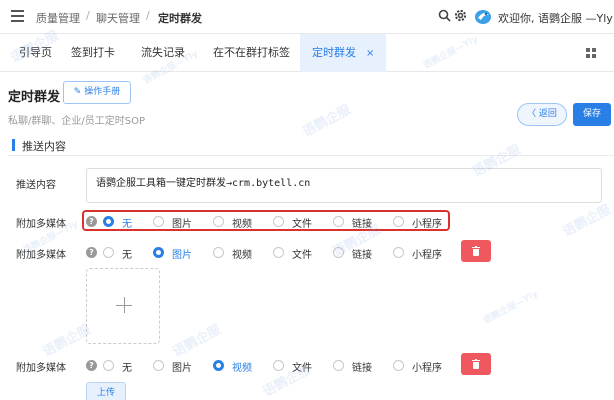 This screenshot has width=614, height=400. I want to click on brand-logo-icon, so click(483, 16).